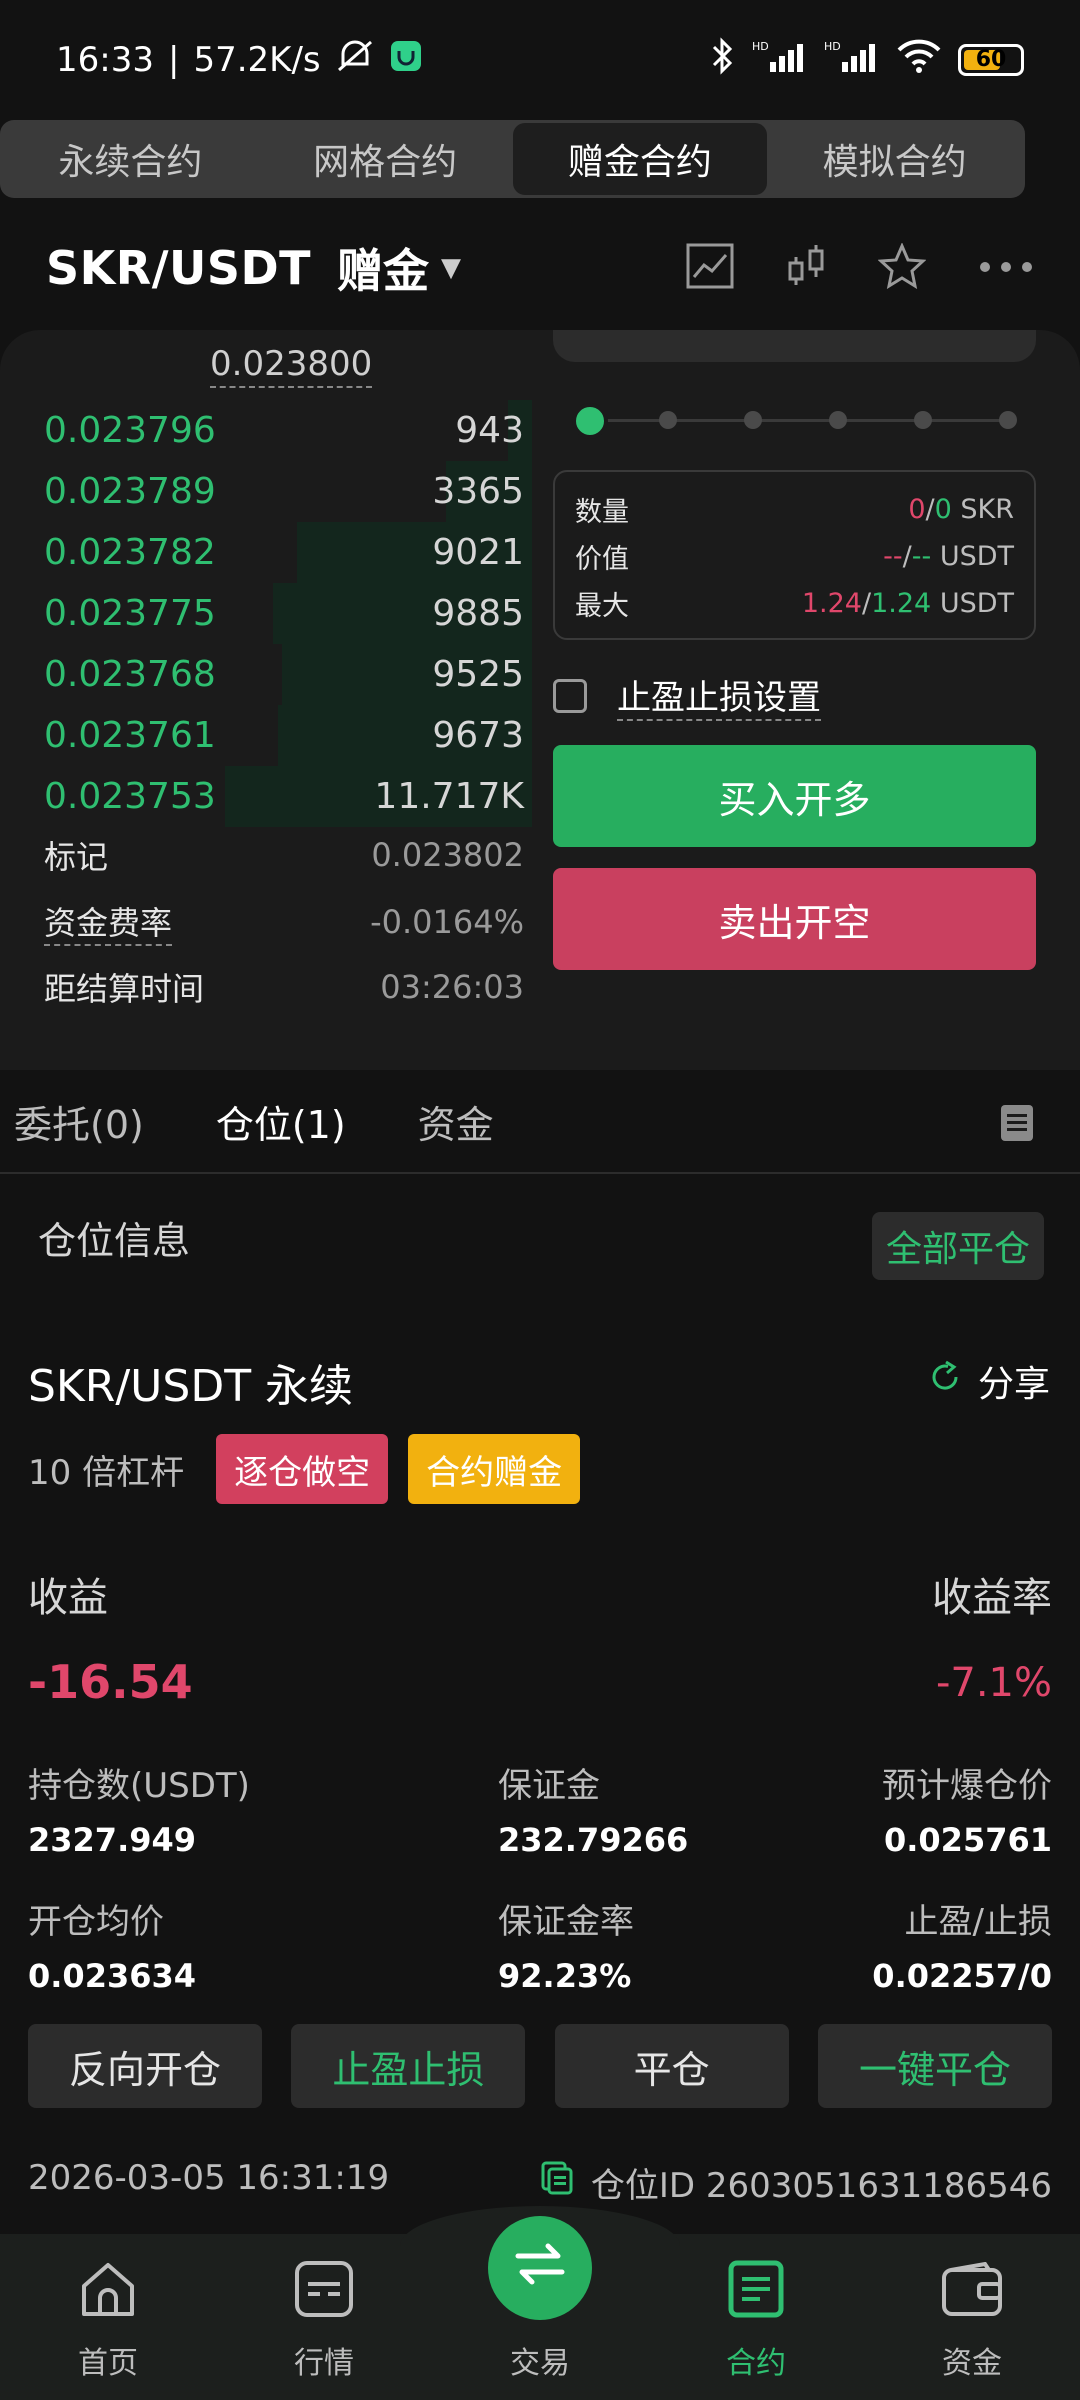  I want to click on nav-trade: 交易, so click(540, 2308).